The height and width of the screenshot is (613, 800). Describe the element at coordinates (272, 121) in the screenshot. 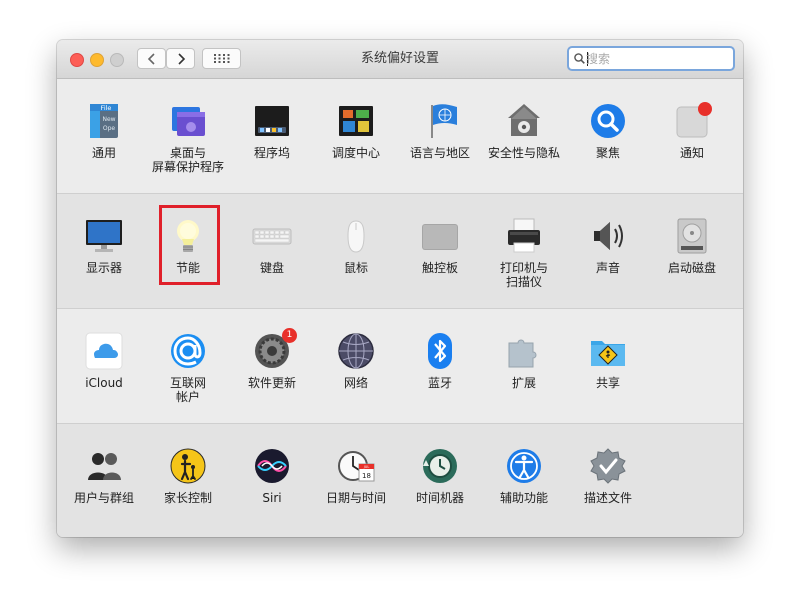

I see `dock-icon` at that location.